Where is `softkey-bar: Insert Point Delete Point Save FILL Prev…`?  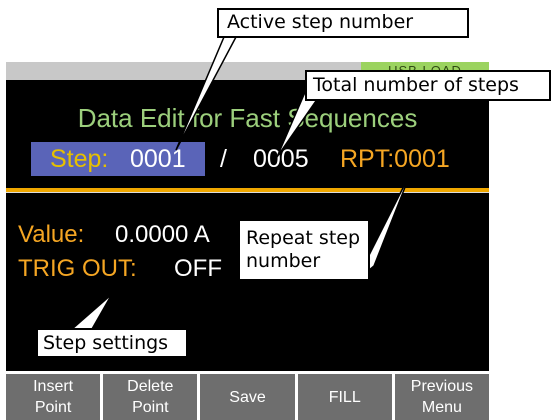
softkey-bar: Insert Point Delete Point Save FILL Prev… is located at coordinates (248, 397).